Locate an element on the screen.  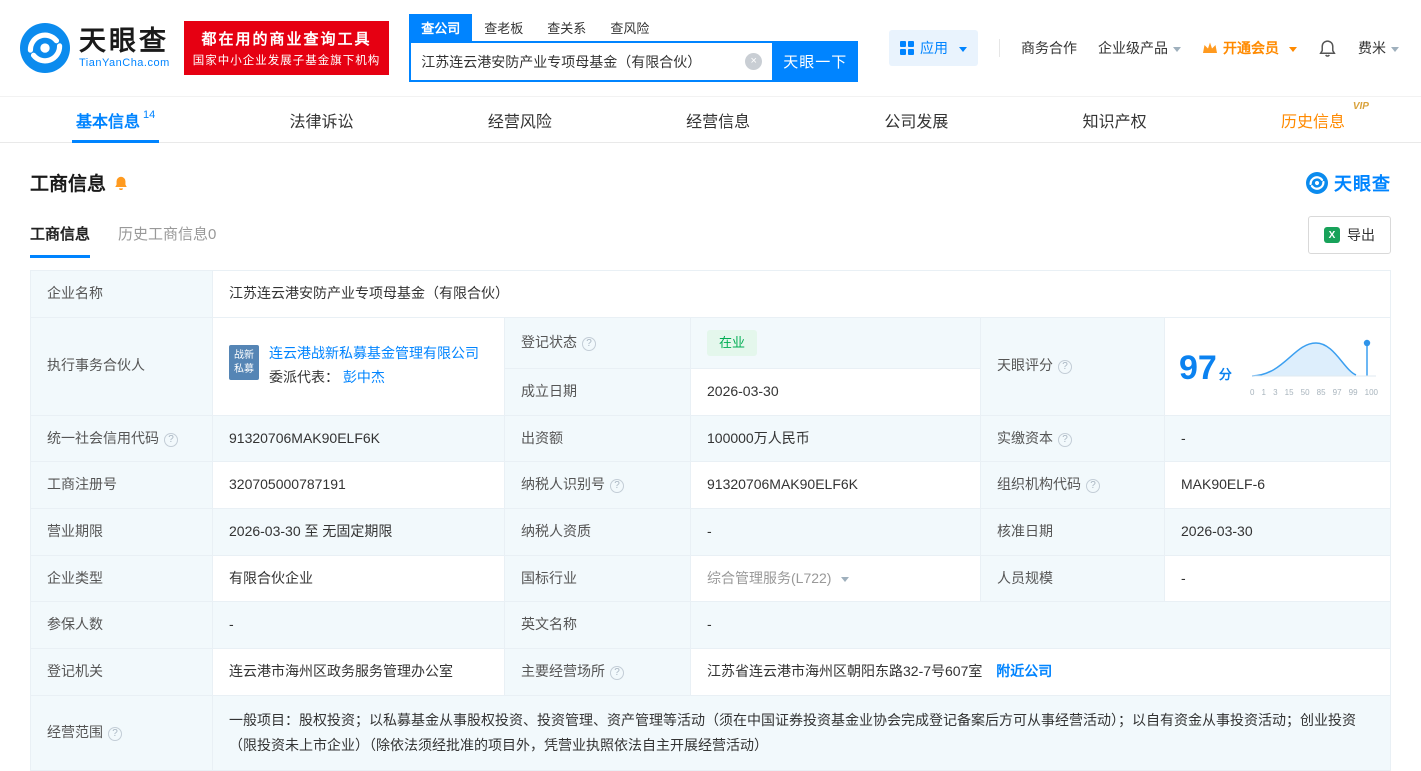
promo-banner: 都在用的商业查询工具 国家中小企业发展子基金旗下机构 is located at coordinates (286, 48).